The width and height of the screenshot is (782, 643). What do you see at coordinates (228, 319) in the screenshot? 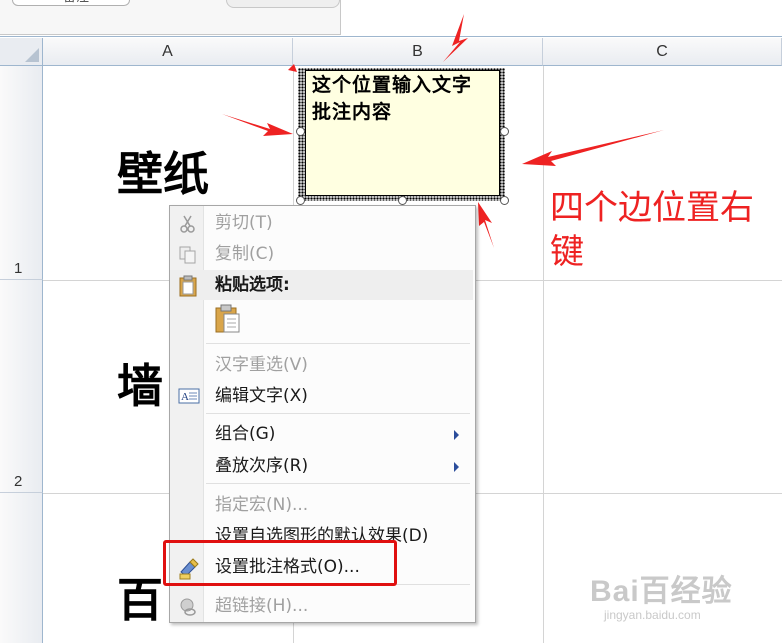
I see `paste-icon` at bounding box center [228, 319].